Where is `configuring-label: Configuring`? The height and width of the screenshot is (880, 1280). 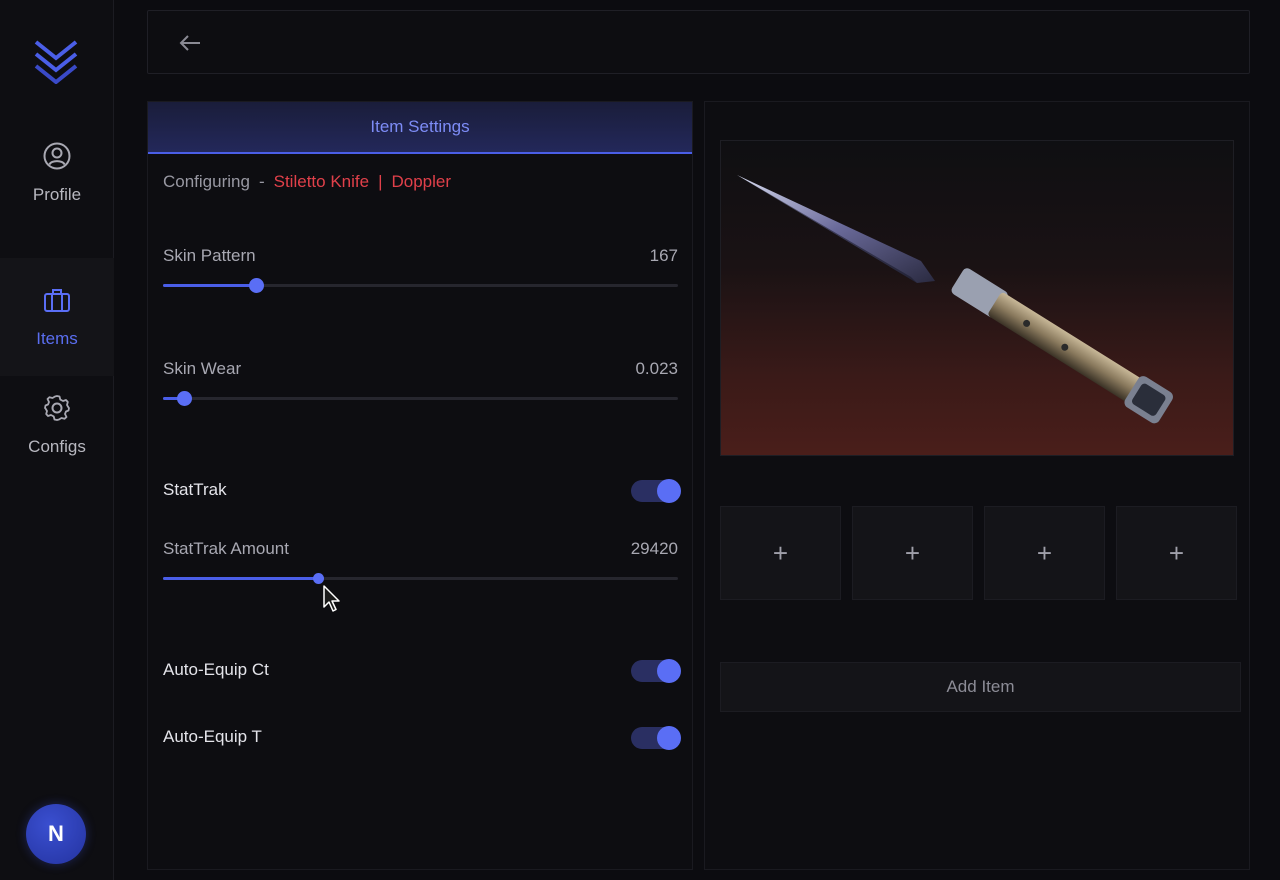 configuring-label: Configuring is located at coordinates (206, 181).